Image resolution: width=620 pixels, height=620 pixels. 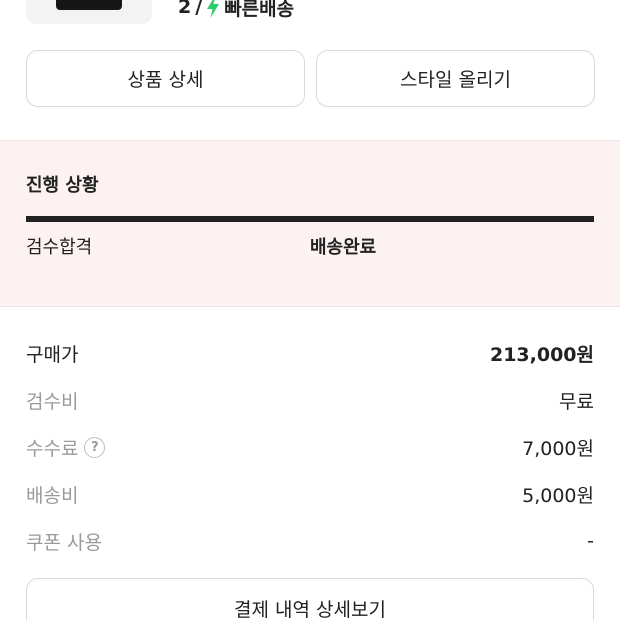 I want to click on price-label: 검수비, so click(x=52, y=401).